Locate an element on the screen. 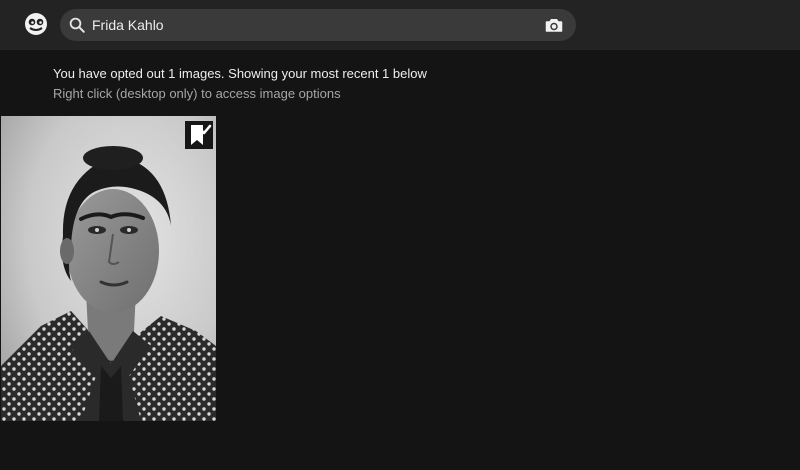 This screenshot has height=470, width=800. search-bar is located at coordinates (318, 25).